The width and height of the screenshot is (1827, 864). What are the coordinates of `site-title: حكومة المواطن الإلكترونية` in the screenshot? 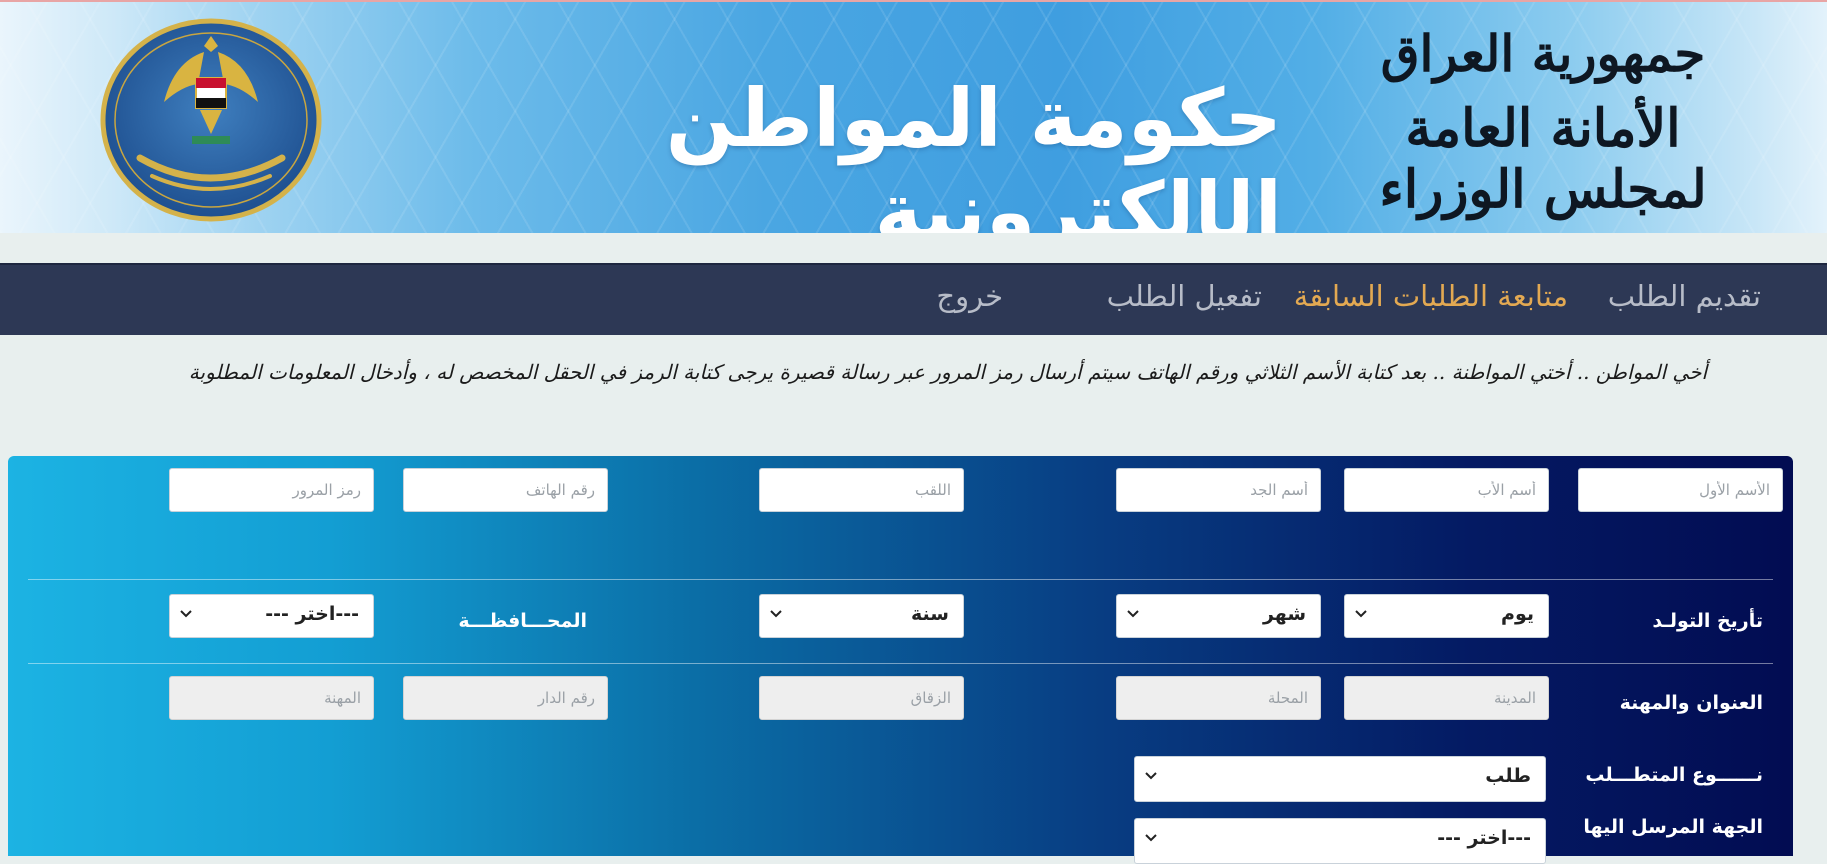 It's located at (973, 152).